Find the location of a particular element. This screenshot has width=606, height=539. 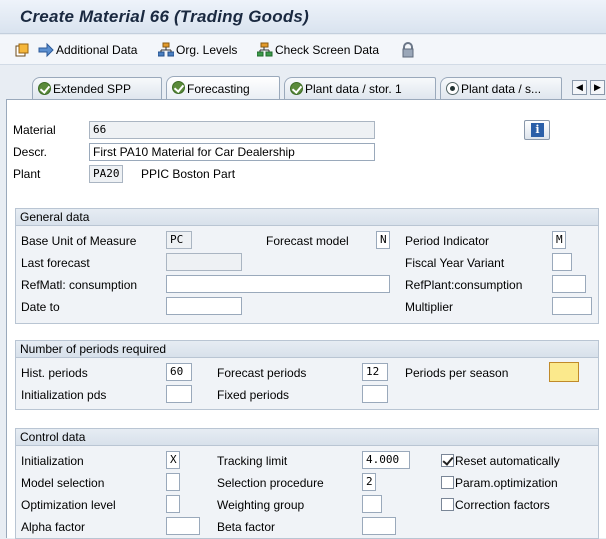

select-views-icon is located at coordinates (22, 50).